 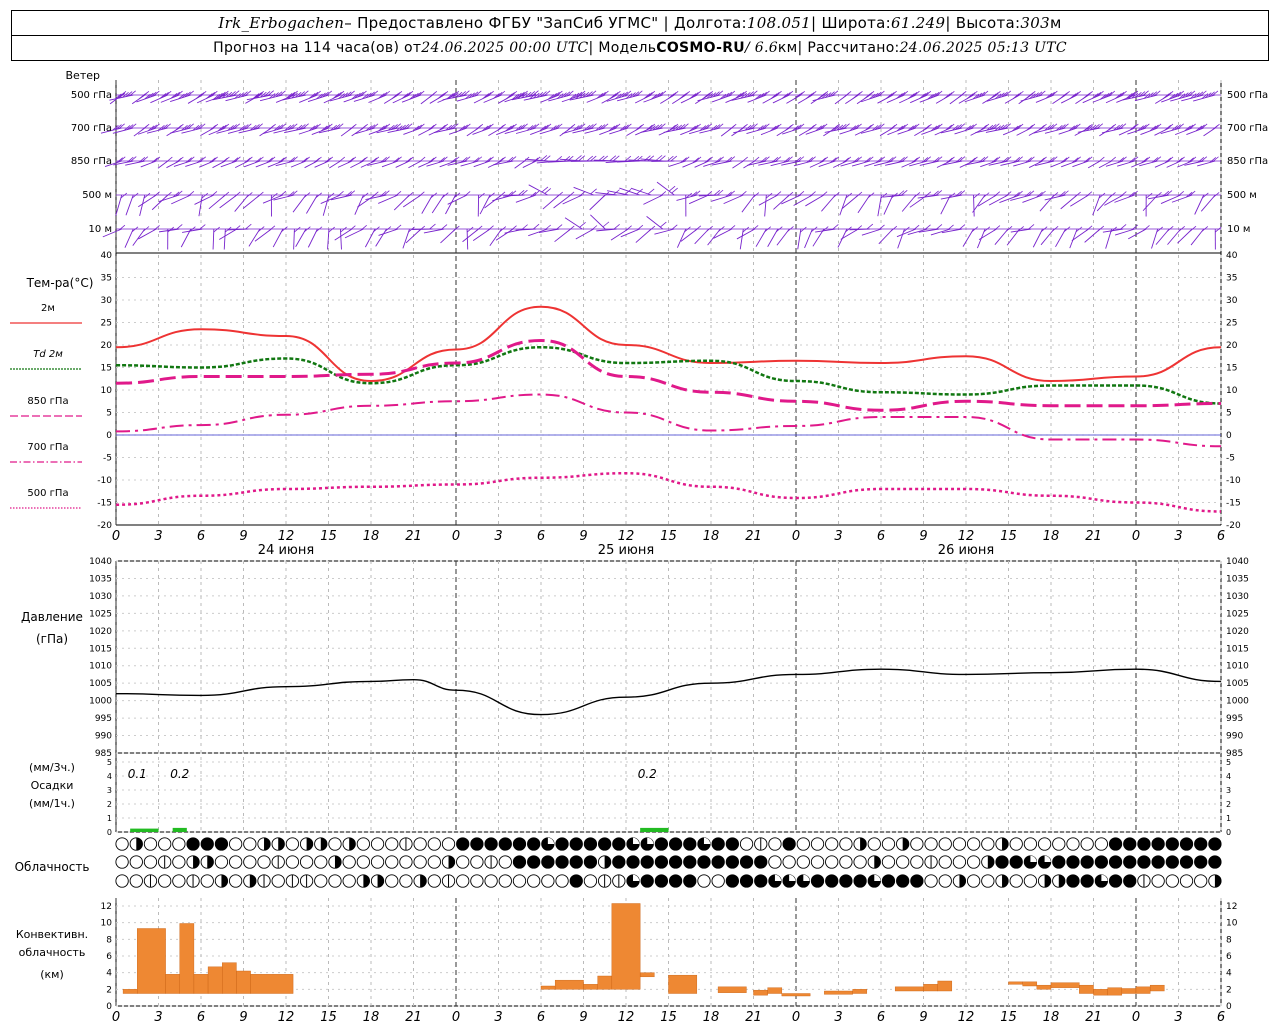 What do you see at coordinates (1229, 974) in the screenshot?
I see `conv-tick-label: 4` at bounding box center [1229, 974].